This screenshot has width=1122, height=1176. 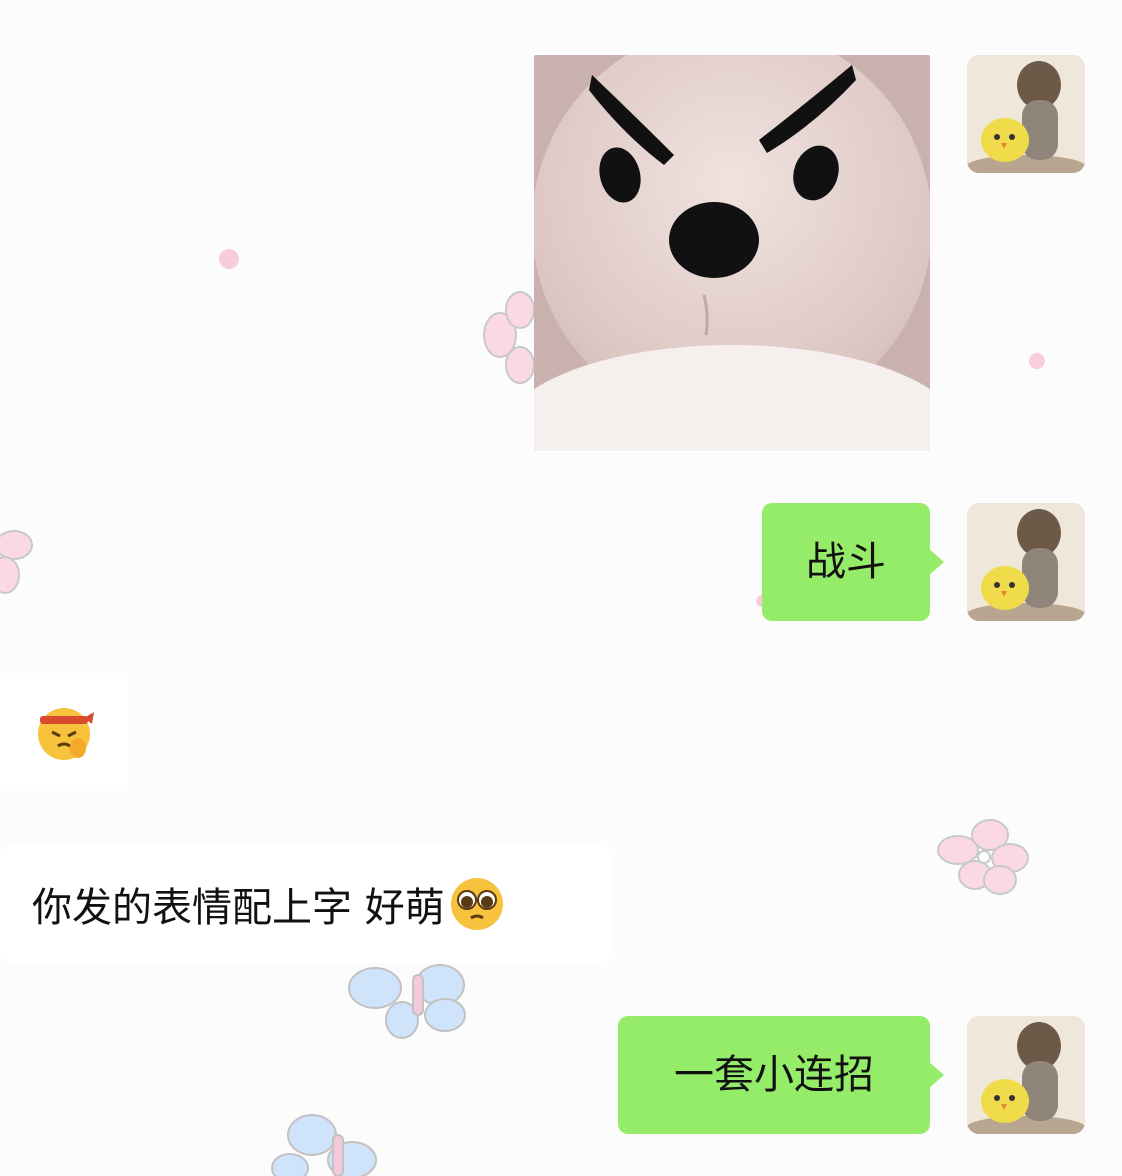 I want to click on message-text: 一套小连招, so click(x=774, y=1075).